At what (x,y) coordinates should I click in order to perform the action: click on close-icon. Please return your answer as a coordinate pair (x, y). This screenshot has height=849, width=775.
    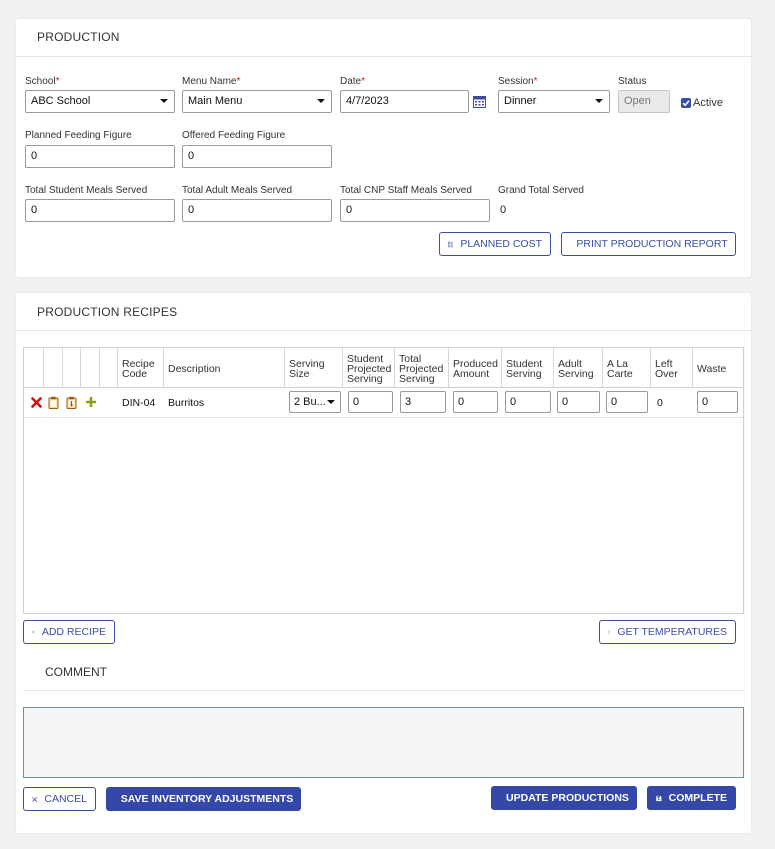
    Looking at the image, I should click on (35, 799).